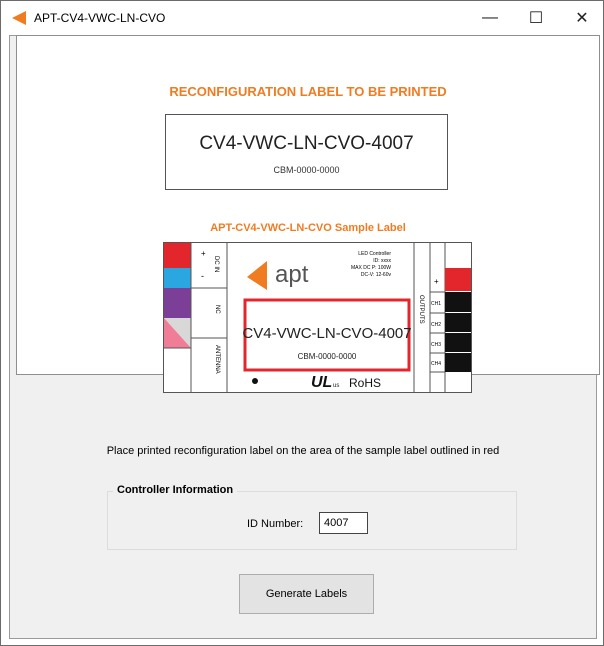 This screenshot has width=604, height=646. What do you see at coordinates (306, 170) in the screenshot?
I see `reconfig-cbm-text: CBM-0000-0000` at bounding box center [306, 170].